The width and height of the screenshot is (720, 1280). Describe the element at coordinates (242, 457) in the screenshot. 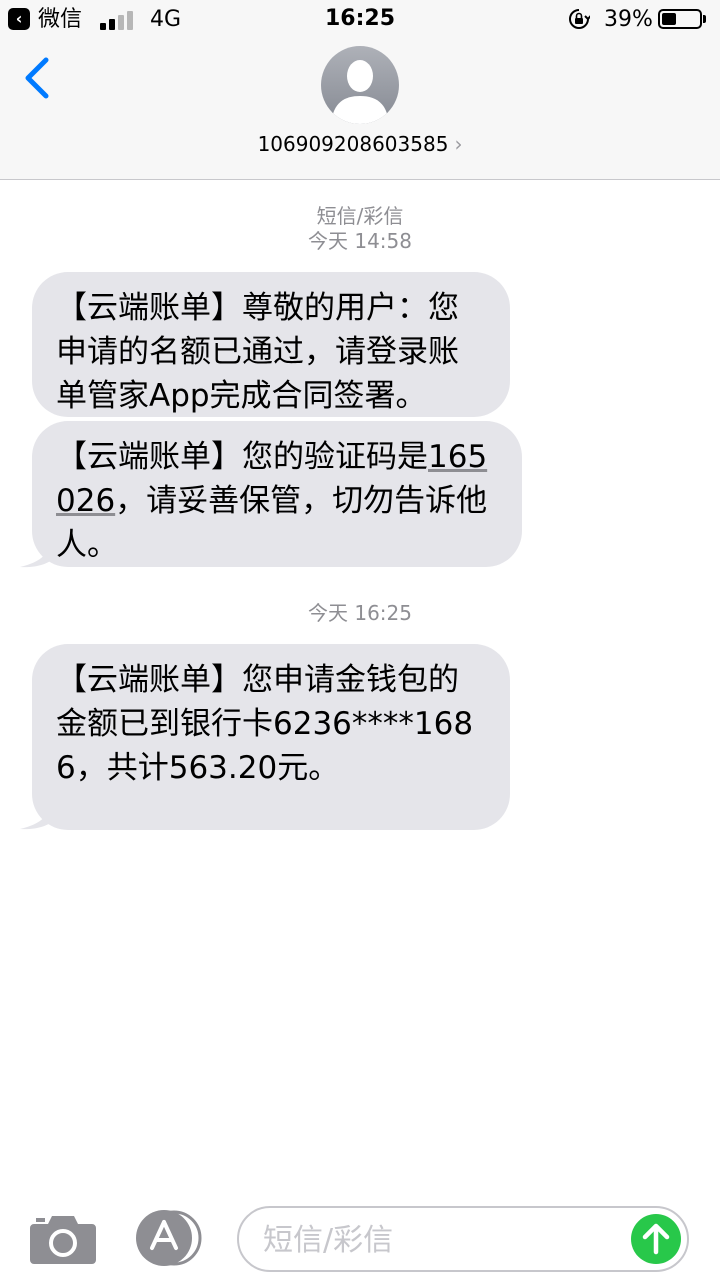

I see `message-text: 【云端账单】您的验证码是` at that location.